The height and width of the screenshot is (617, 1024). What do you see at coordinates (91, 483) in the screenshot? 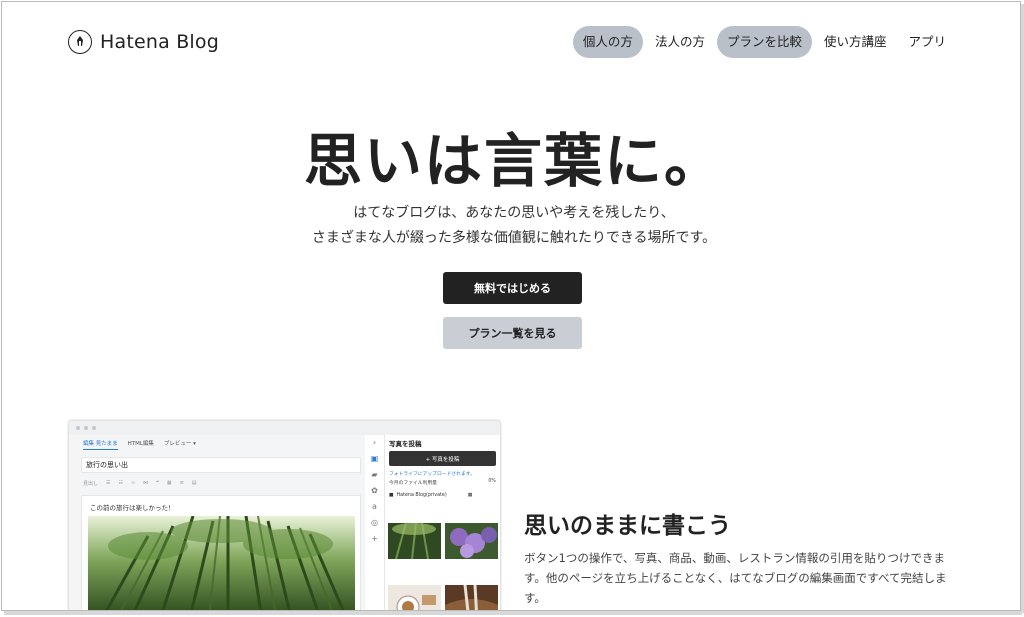
I see `heading-select: 見出し` at bounding box center [91, 483].